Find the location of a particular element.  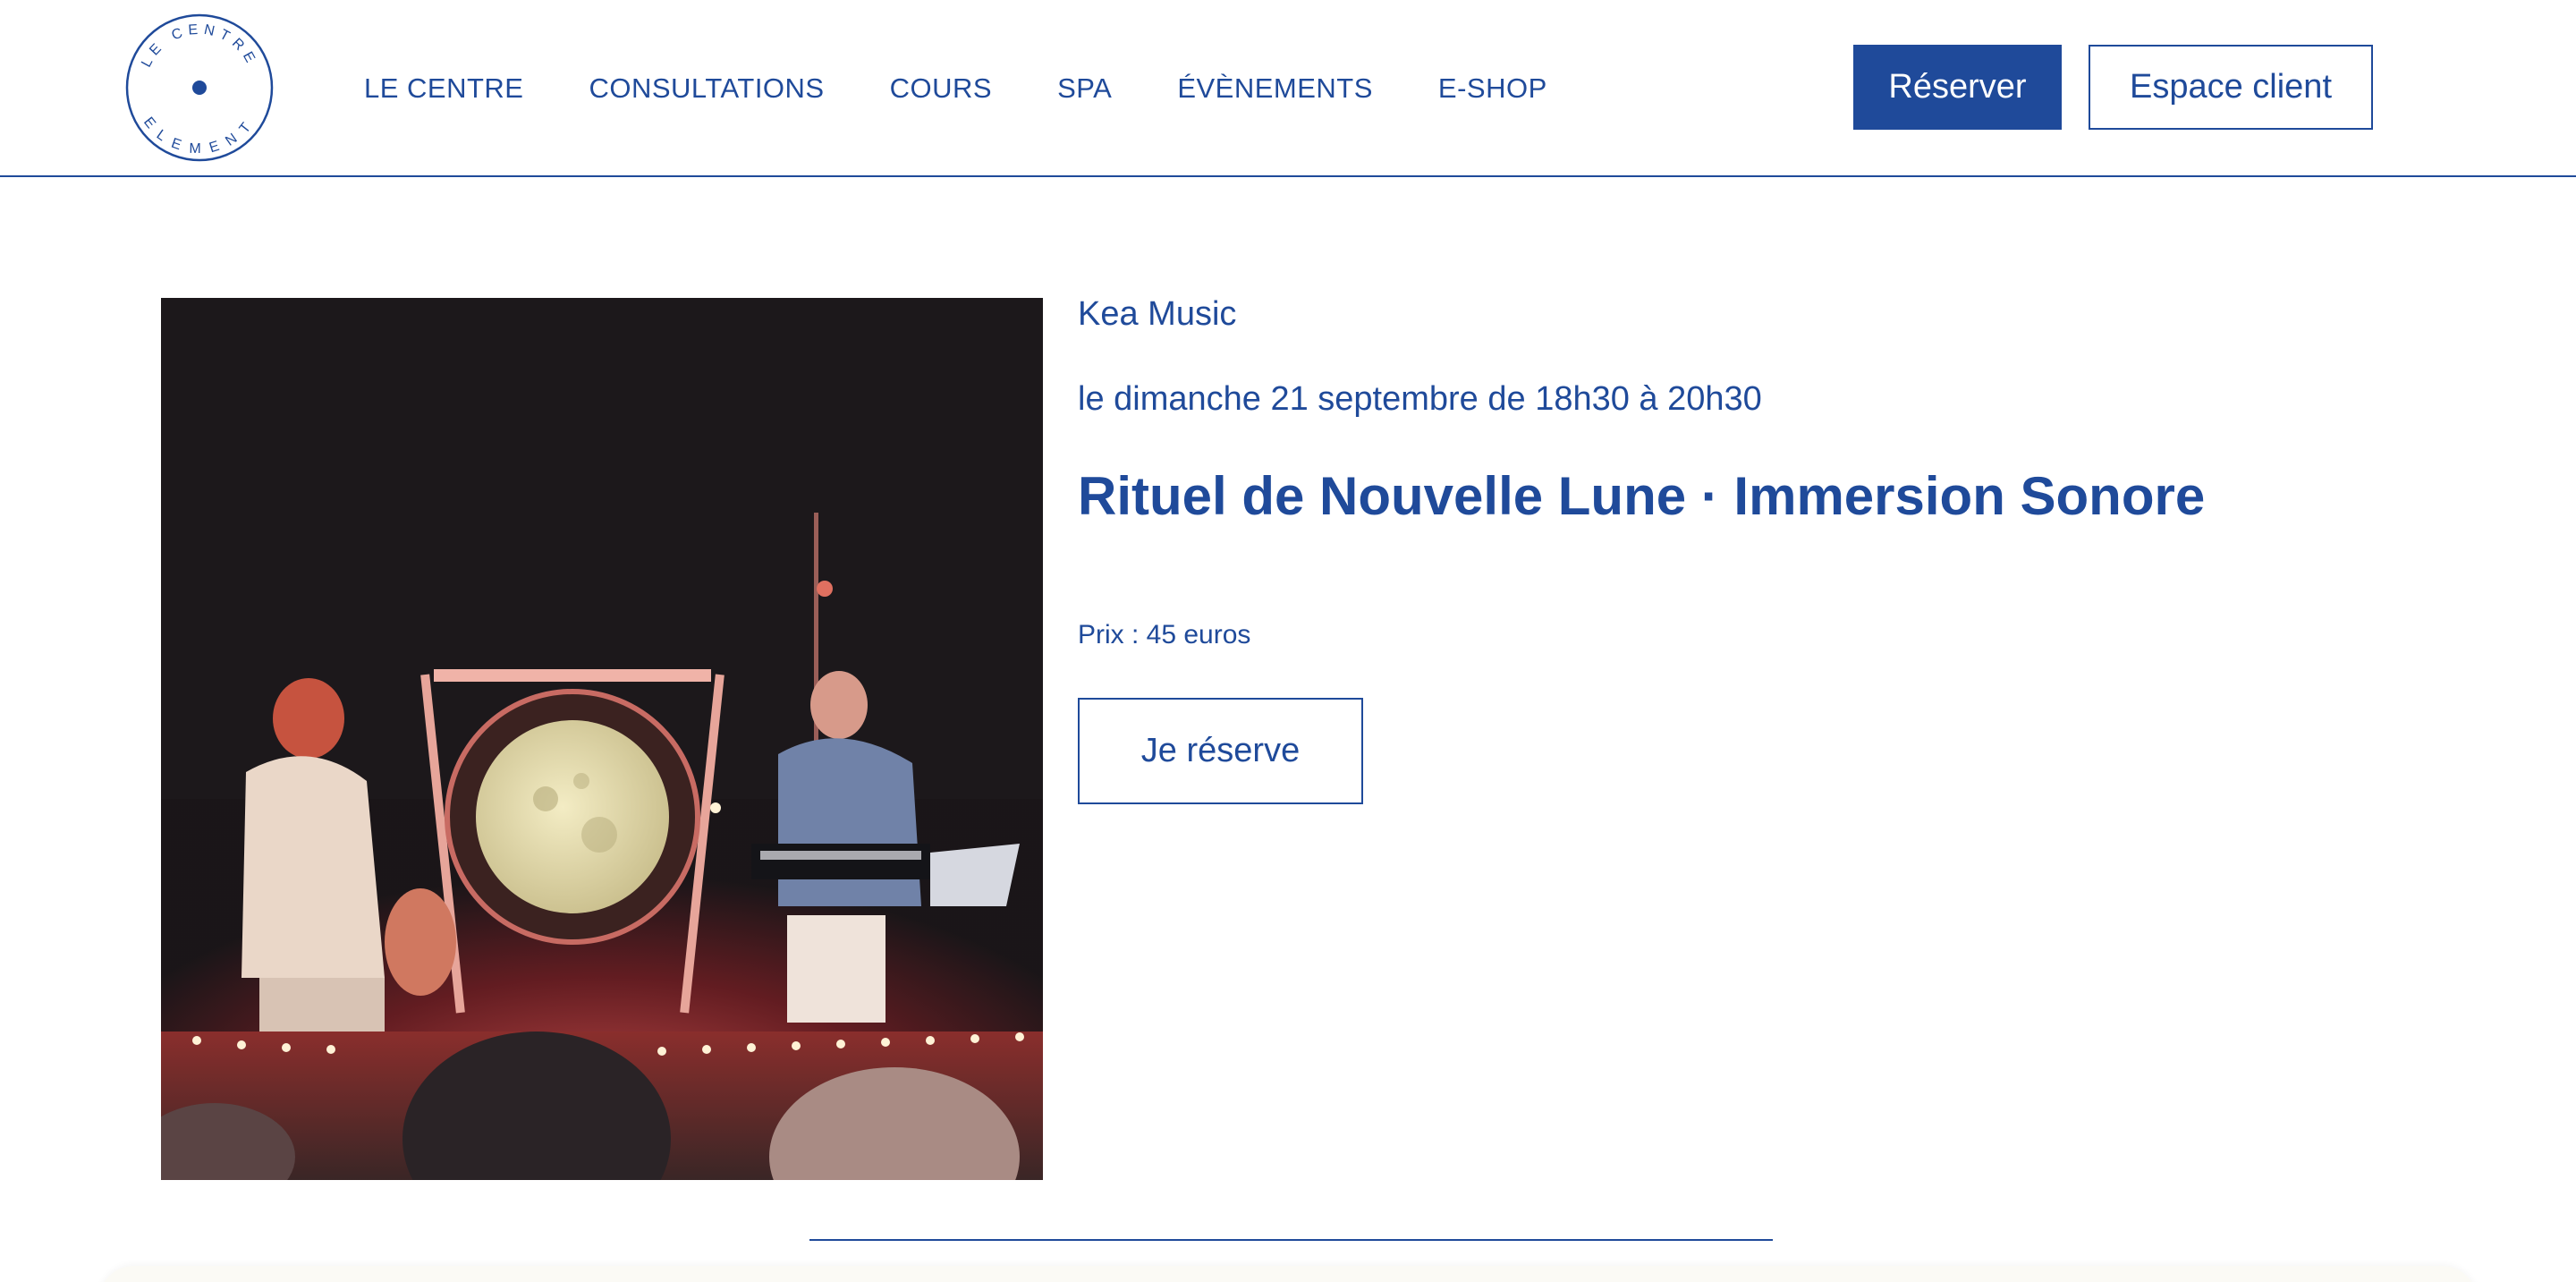

nav-item-spa: SPA is located at coordinates (1084, 88).